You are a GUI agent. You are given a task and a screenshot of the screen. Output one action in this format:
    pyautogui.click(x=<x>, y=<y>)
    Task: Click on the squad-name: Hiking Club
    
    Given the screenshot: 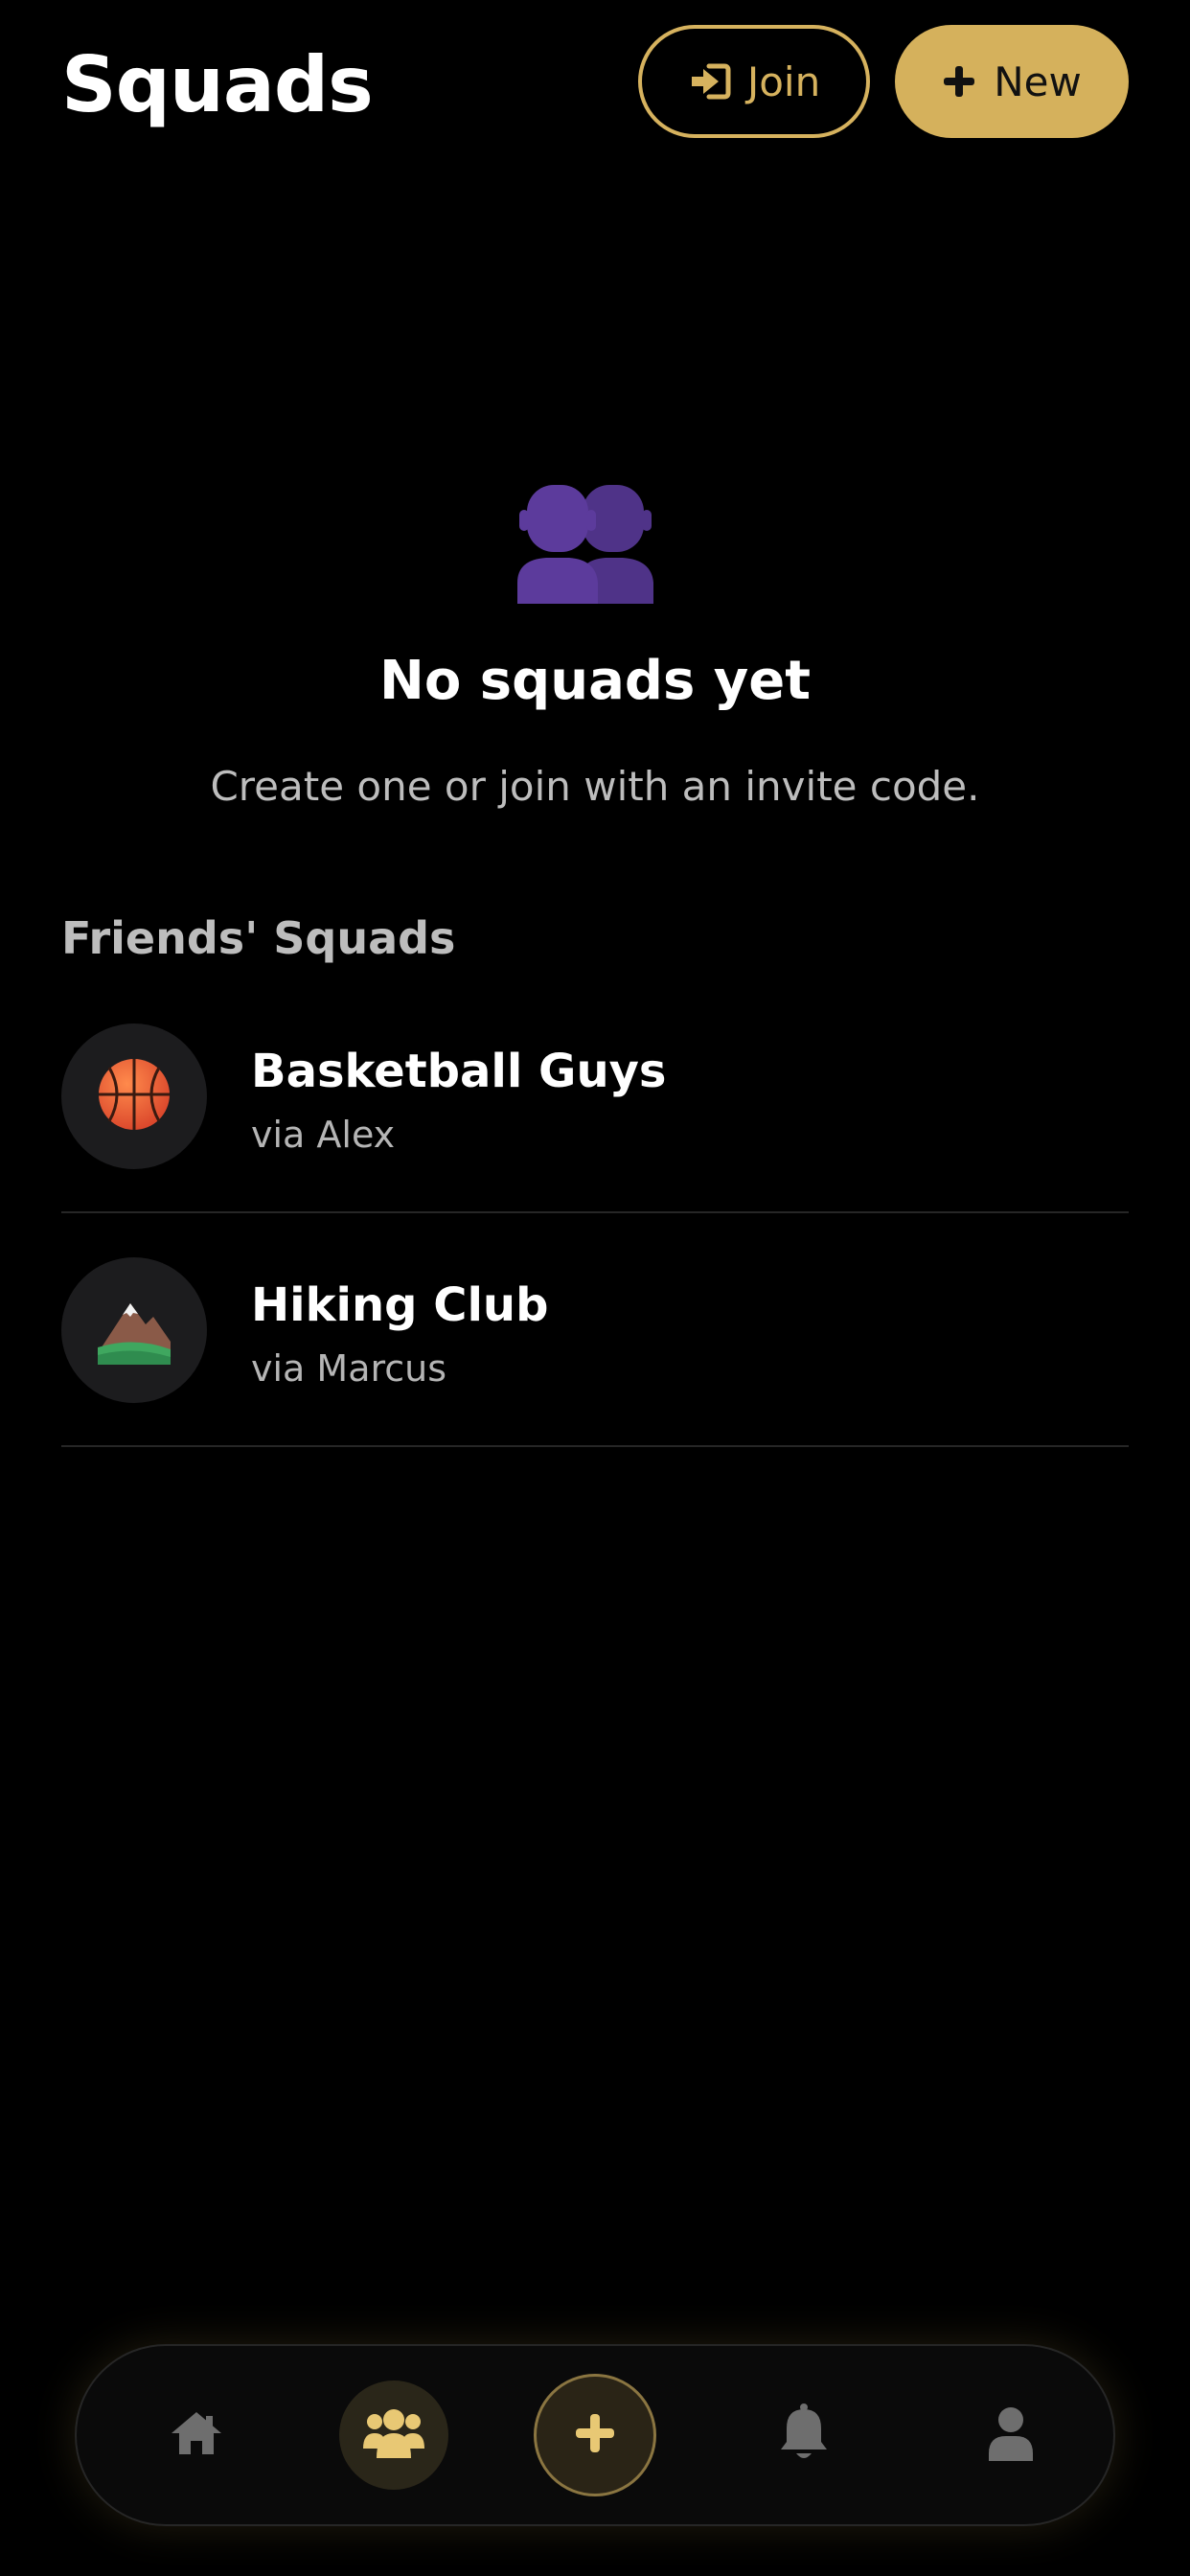 What is the action you would take?
    pyautogui.click(x=400, y=1305)
    